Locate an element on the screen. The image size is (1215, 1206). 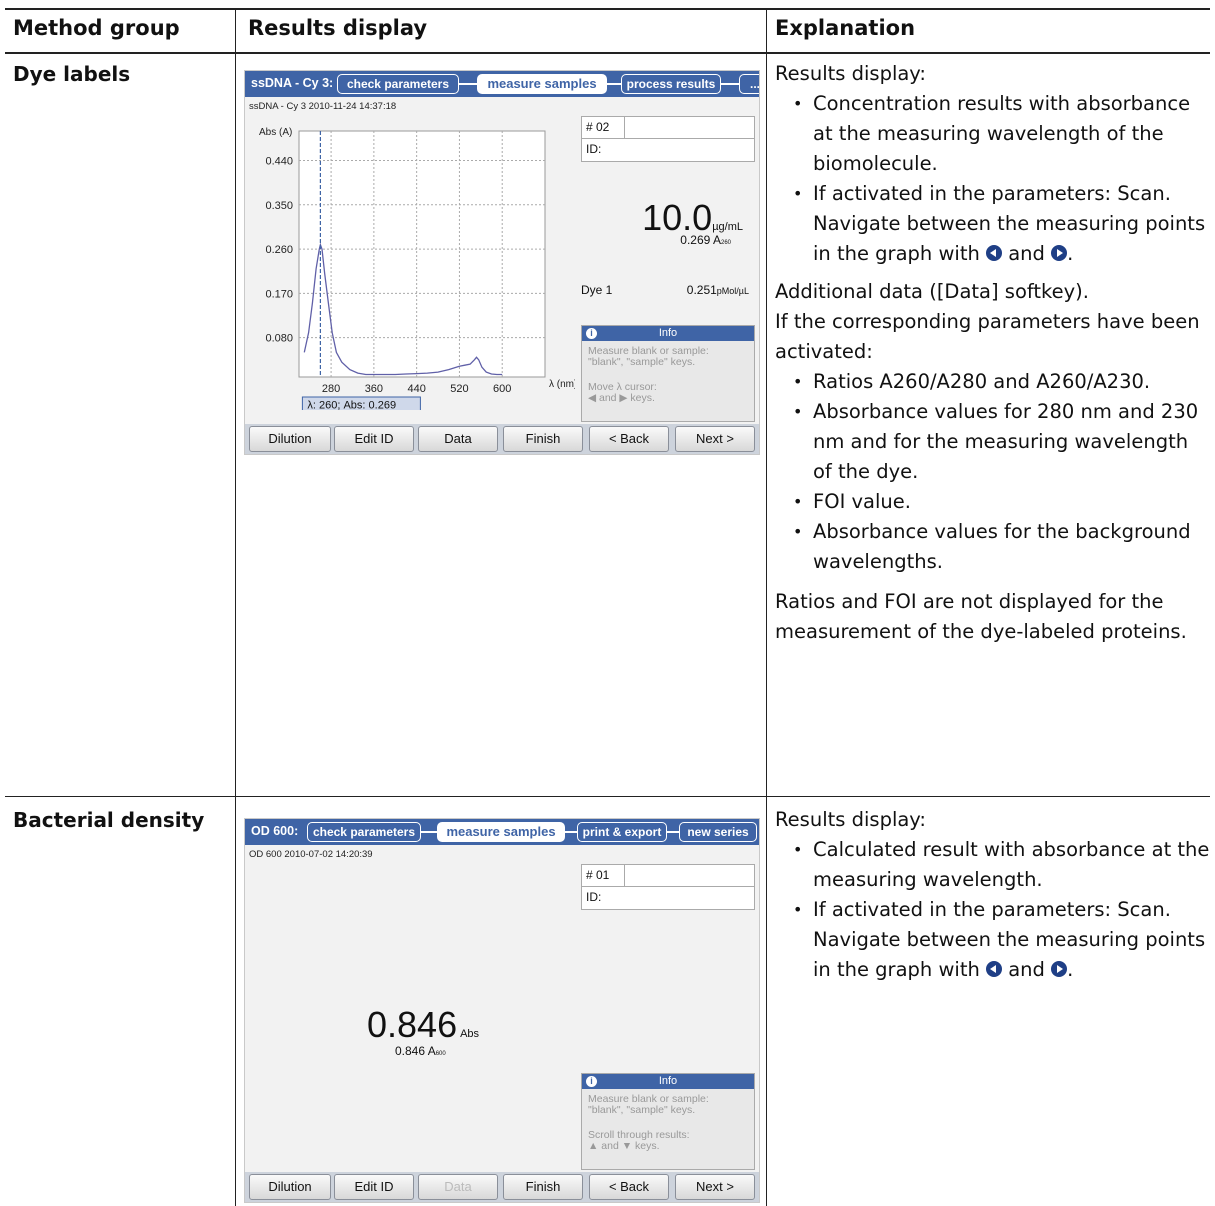
absorbance-wavelength: 260 is located at coordinates (725, 243).